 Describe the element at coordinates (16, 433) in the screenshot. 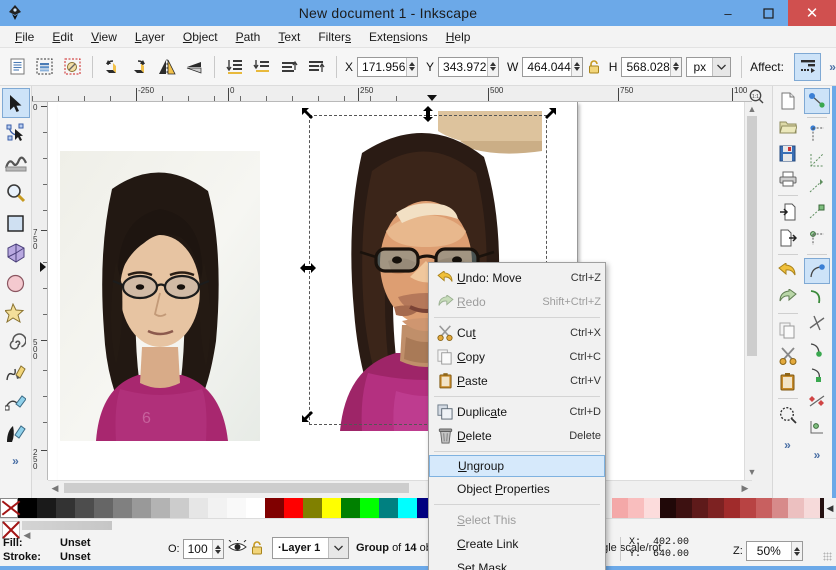

I see `calligraphy-pen-tool` at that location.